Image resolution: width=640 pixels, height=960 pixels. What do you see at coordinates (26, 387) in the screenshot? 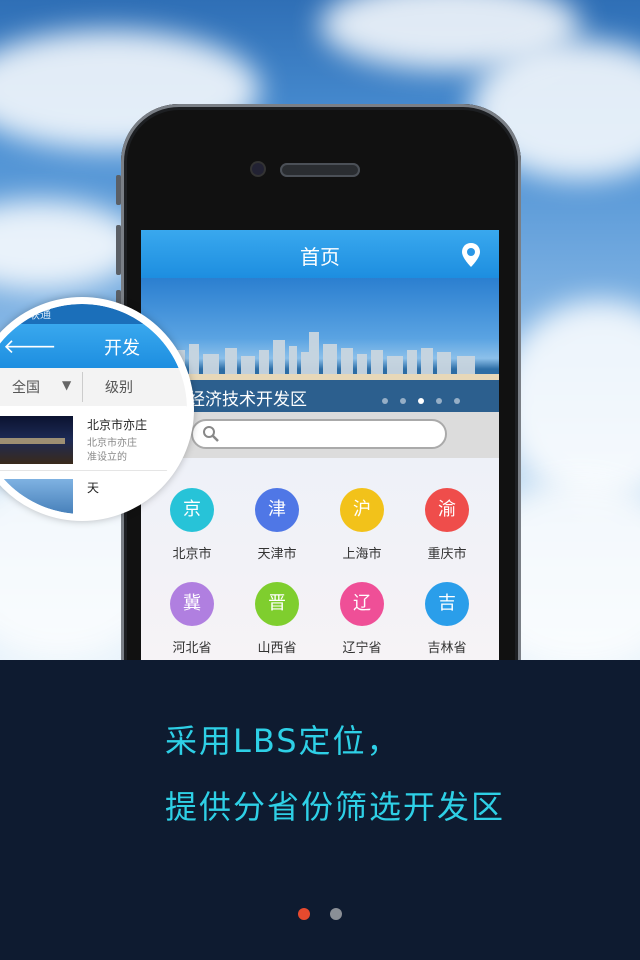
I see `filter-region: 全国` at bounding box center [26, 387].